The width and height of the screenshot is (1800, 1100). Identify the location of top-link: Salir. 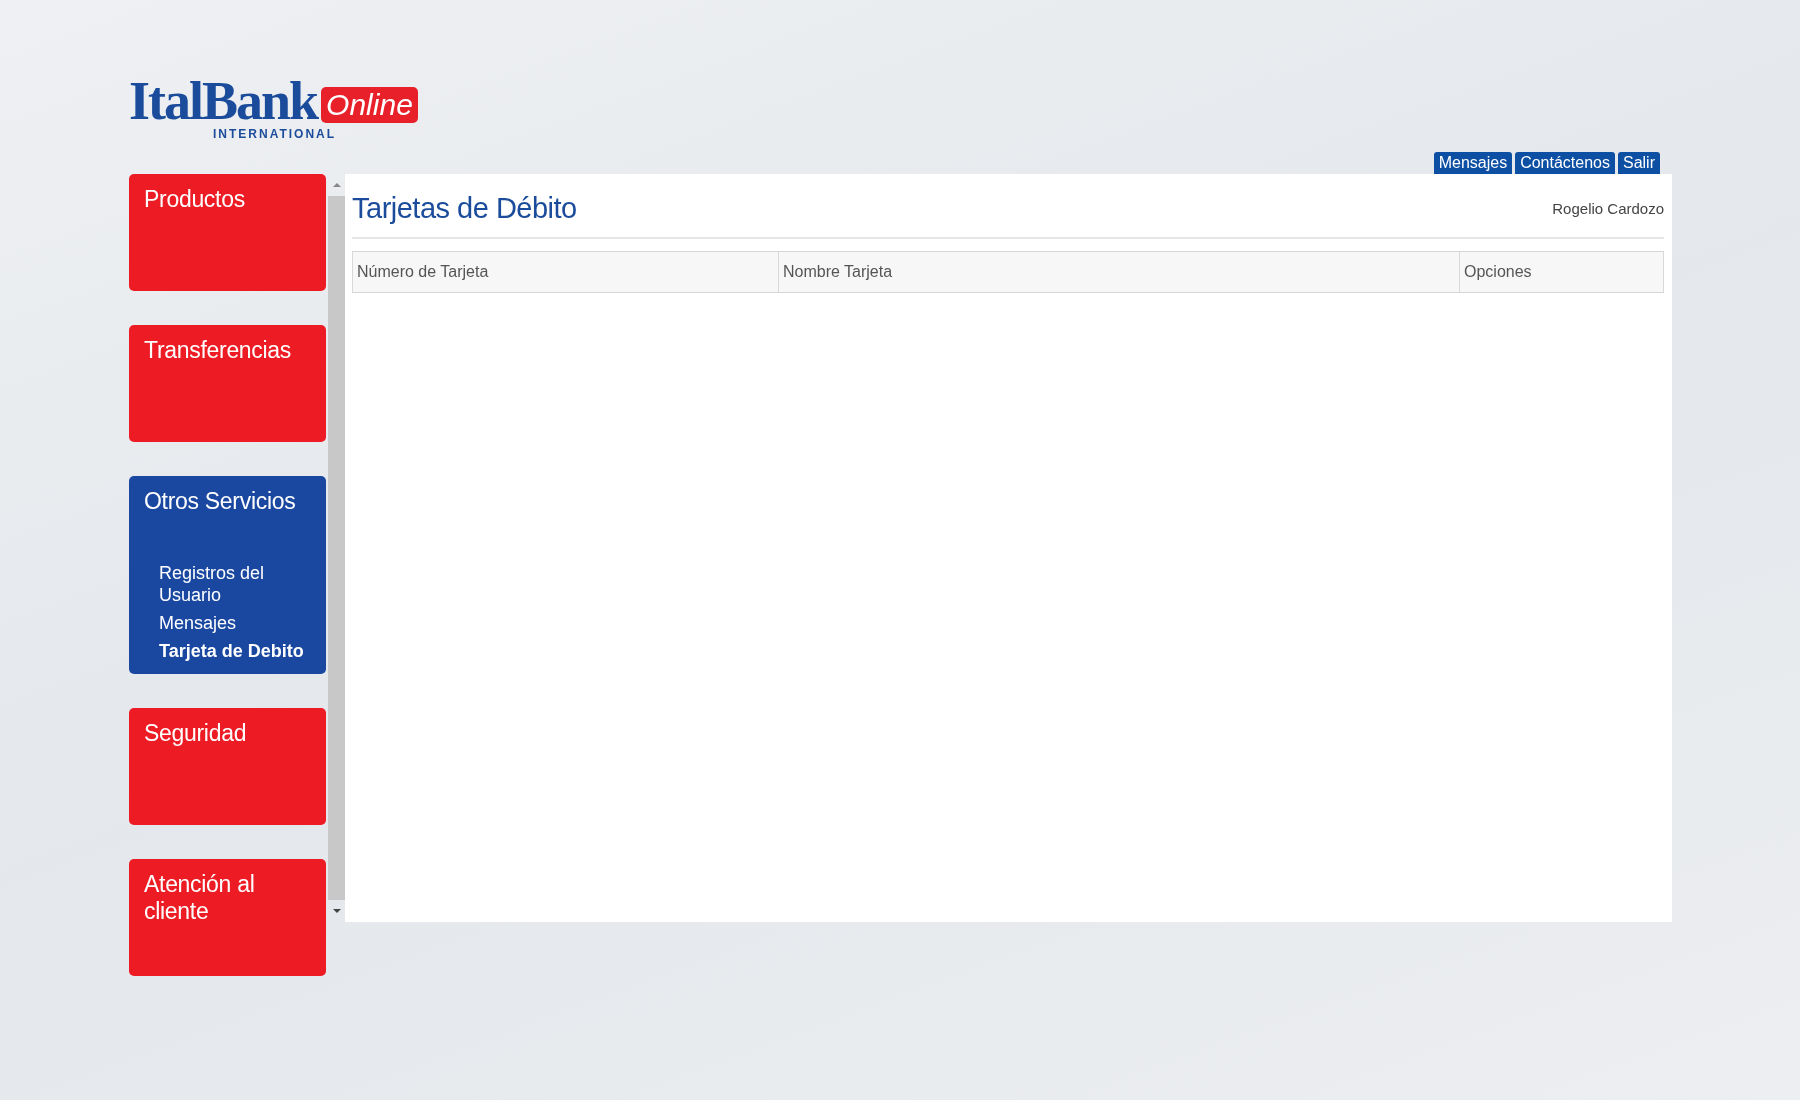
(1639, 163).